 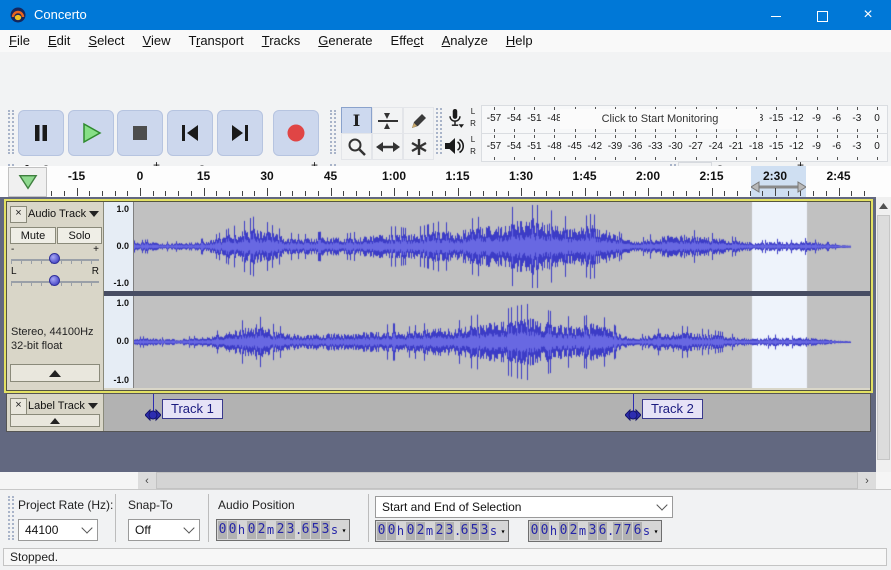 I want to click on menu-item-analyze: Analyze, so click(x=465, y=41).